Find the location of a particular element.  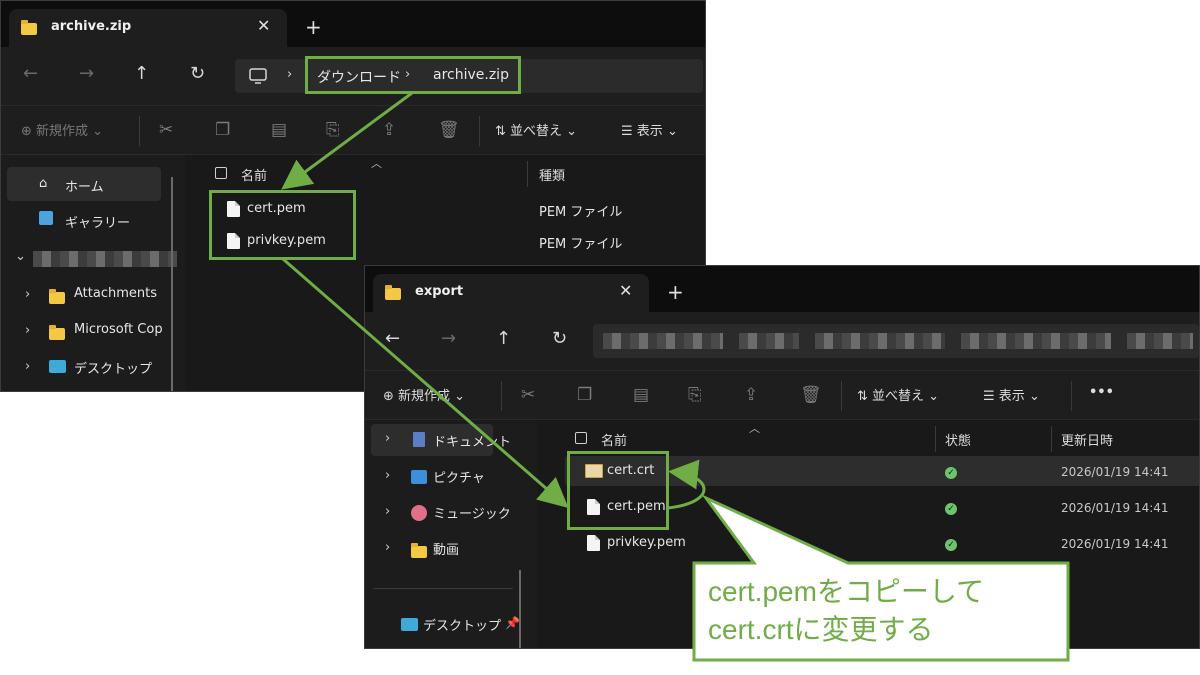

arrow-breadcrumb-to-files is located at coordinates (347, 140).